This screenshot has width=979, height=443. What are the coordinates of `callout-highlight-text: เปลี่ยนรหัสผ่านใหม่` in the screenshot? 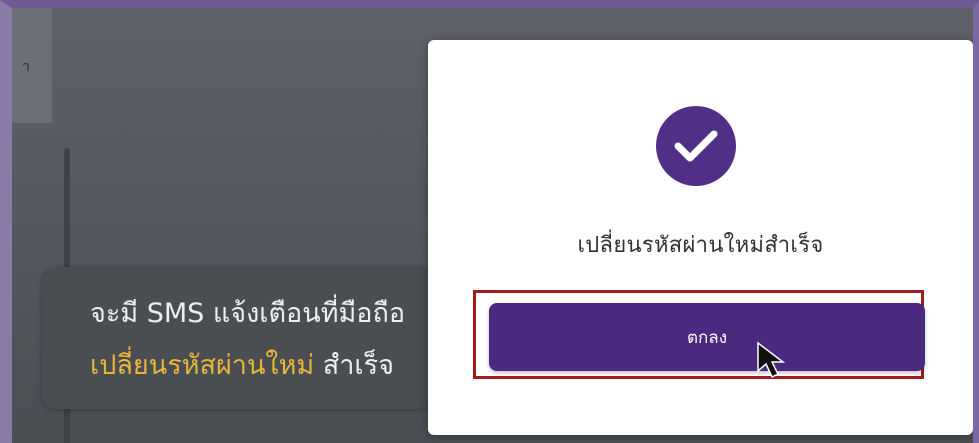 It's located at (202, 365).